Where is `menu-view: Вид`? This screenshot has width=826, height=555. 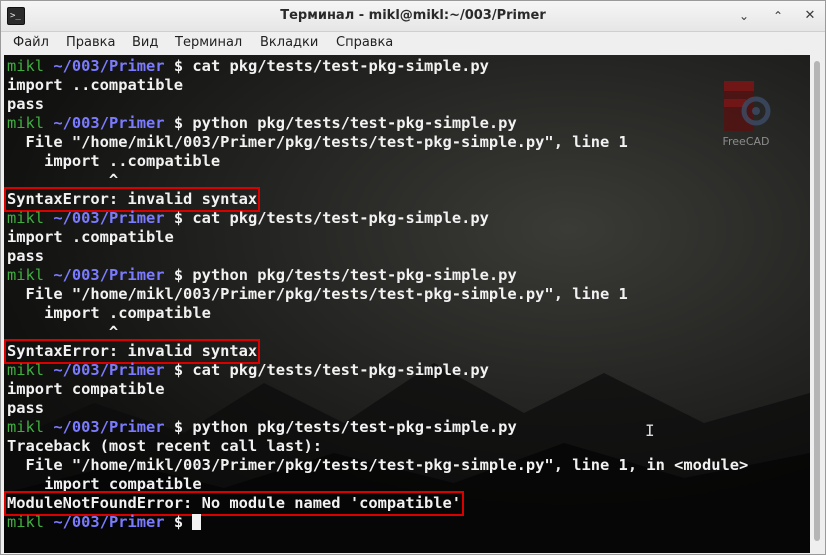
menu-view: Вид is located at coordinates (145, 42).